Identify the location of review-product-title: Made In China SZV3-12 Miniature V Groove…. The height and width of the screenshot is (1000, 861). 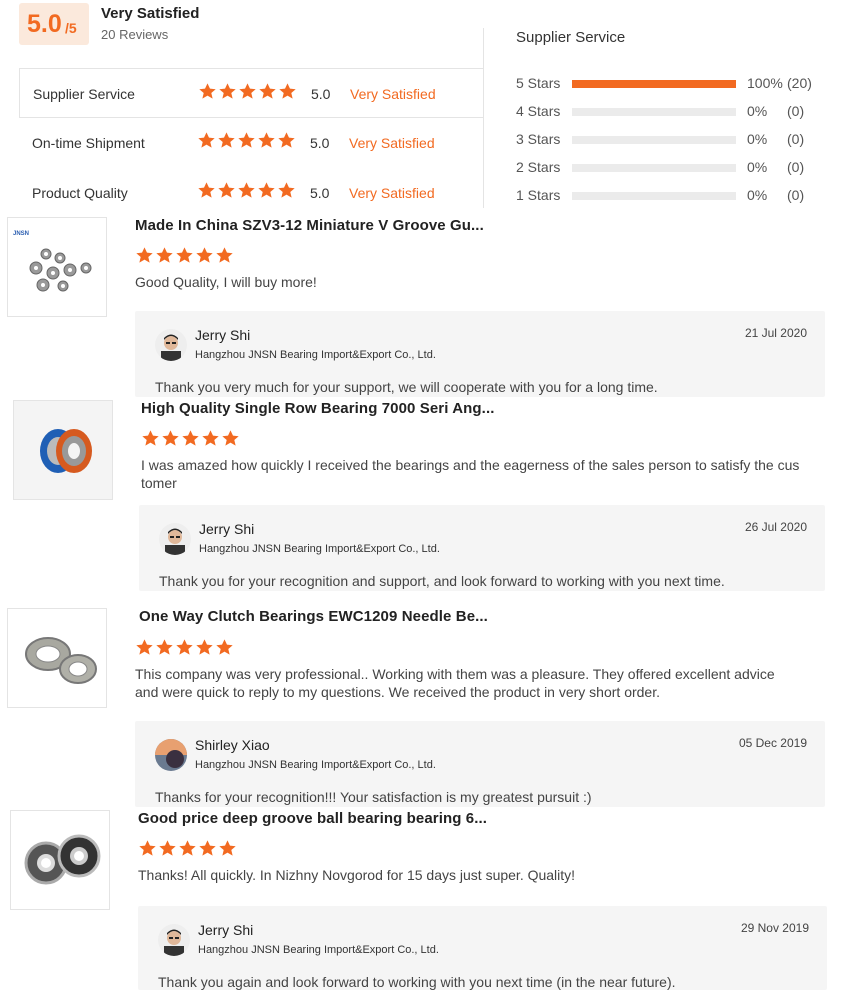
(309, 225).